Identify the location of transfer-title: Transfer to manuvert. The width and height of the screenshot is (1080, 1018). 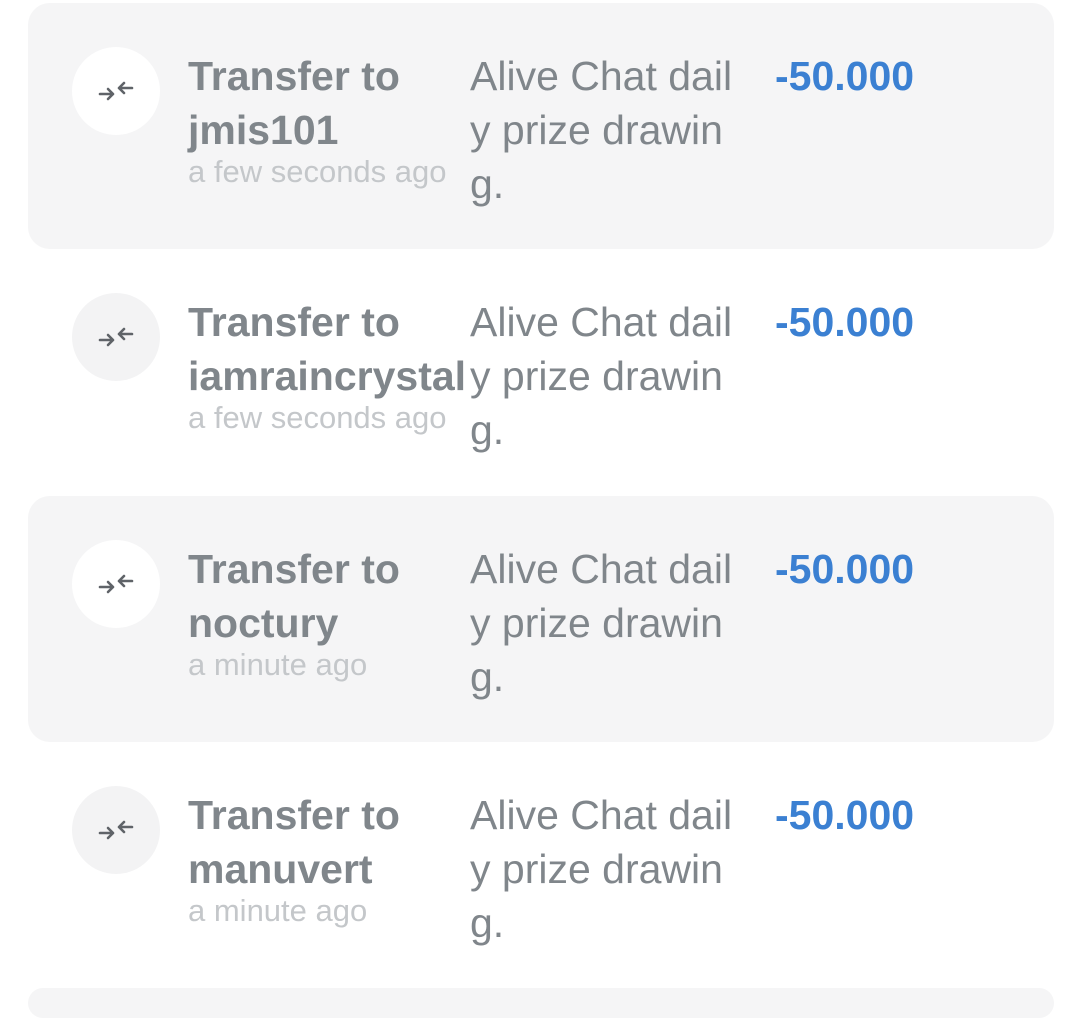
(333, 842).